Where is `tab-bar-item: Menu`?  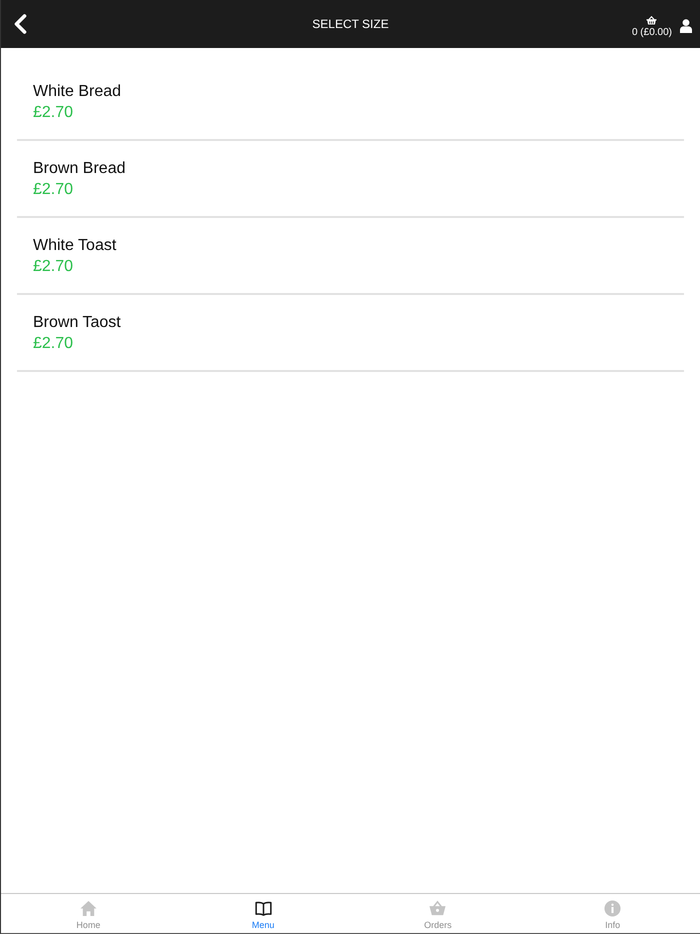 tab-bar-item: Menu is located at coordinates (263, 913).